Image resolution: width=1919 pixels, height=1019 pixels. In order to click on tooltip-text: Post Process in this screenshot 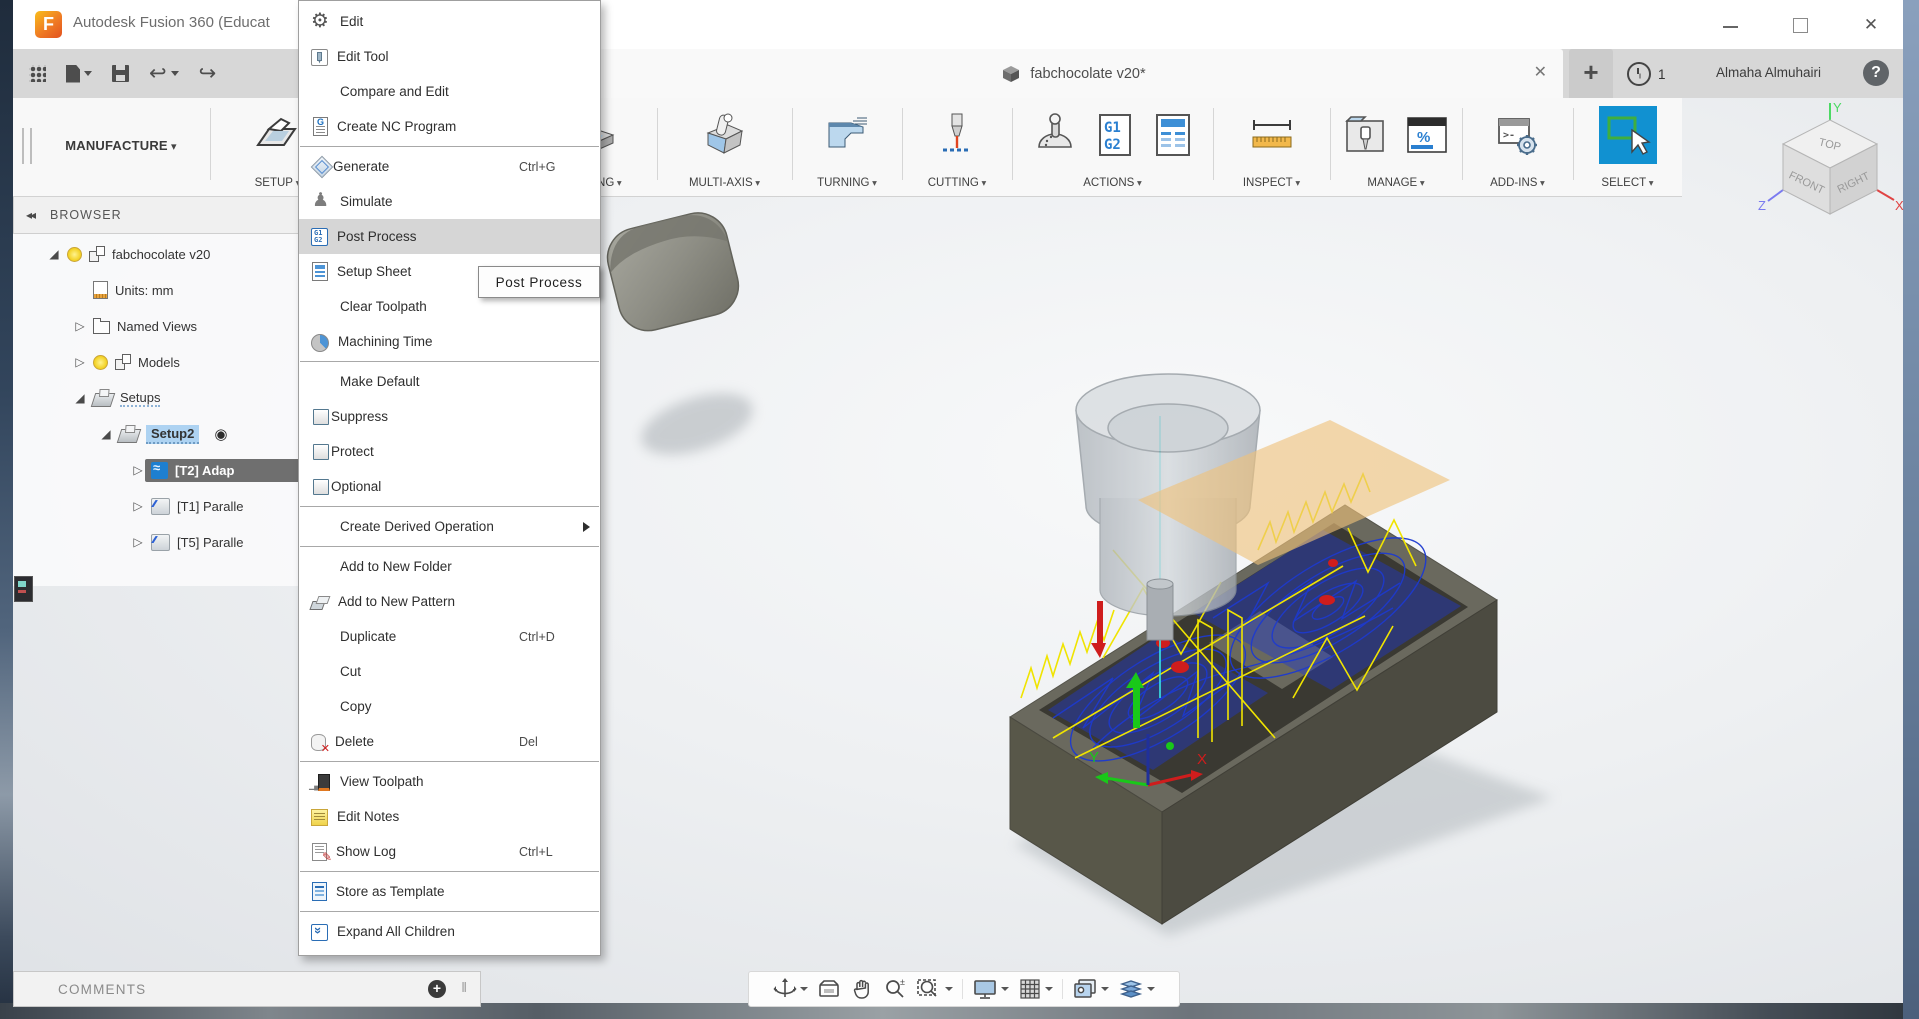, I will do `click(539, 282)`.